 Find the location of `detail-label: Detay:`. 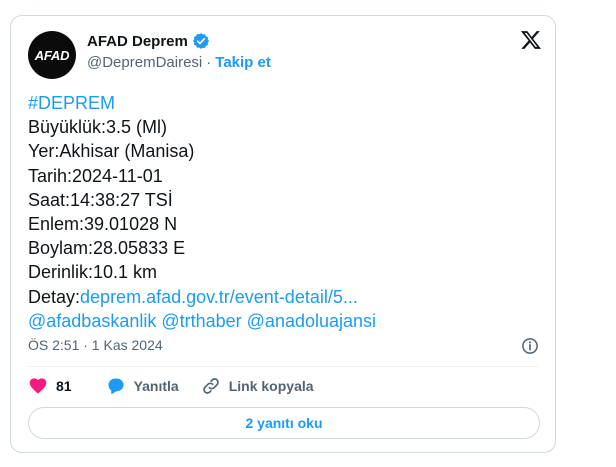

detail-label: Detay: is located at coordinates (54, 296).